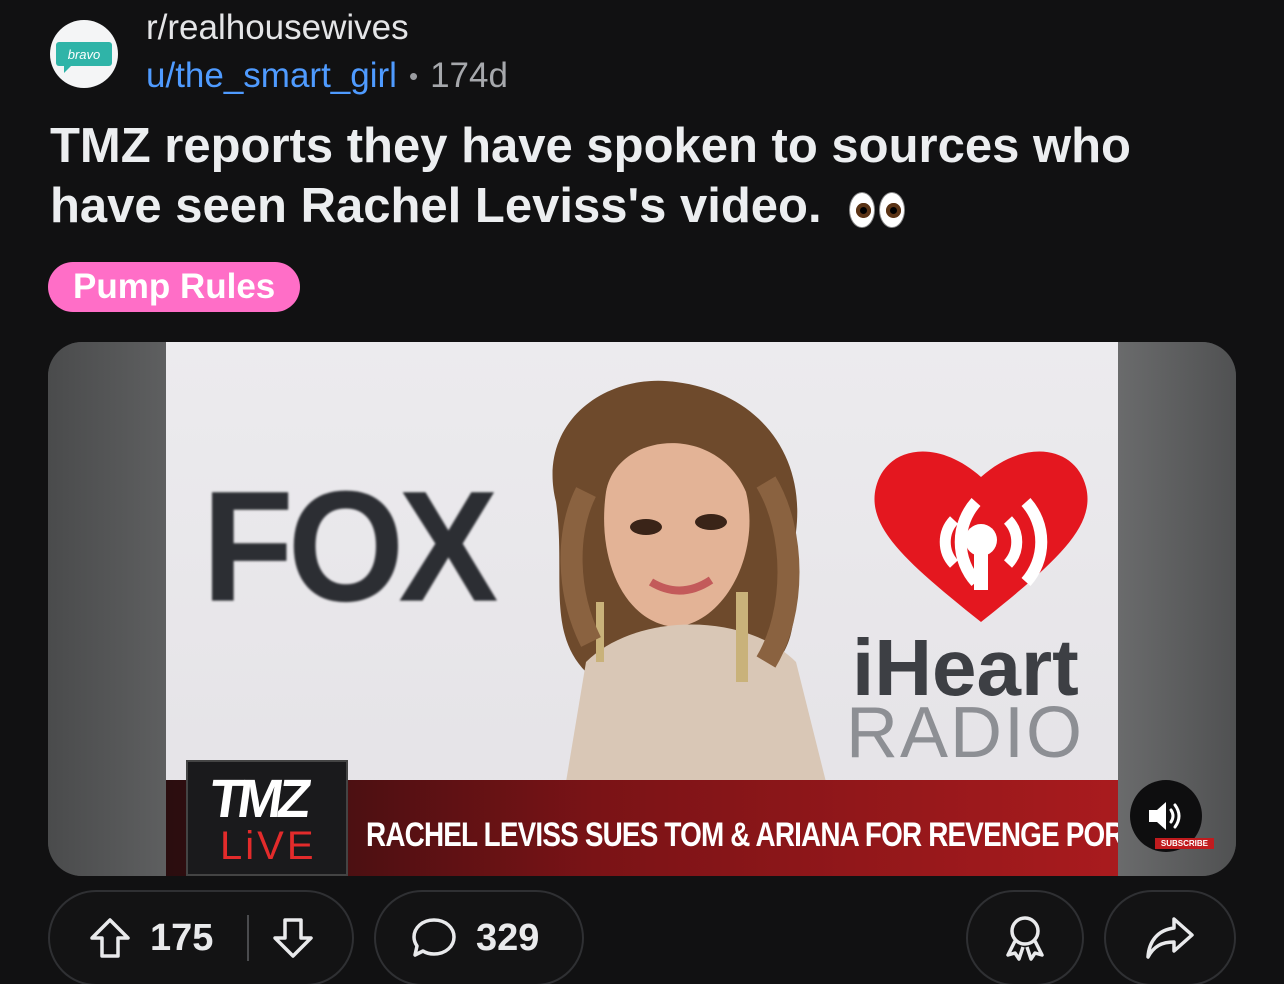  What do you see at coordinates (469, 75) in the screenshot?
I see `post-age: 174d` at bounding box center [469, 75].